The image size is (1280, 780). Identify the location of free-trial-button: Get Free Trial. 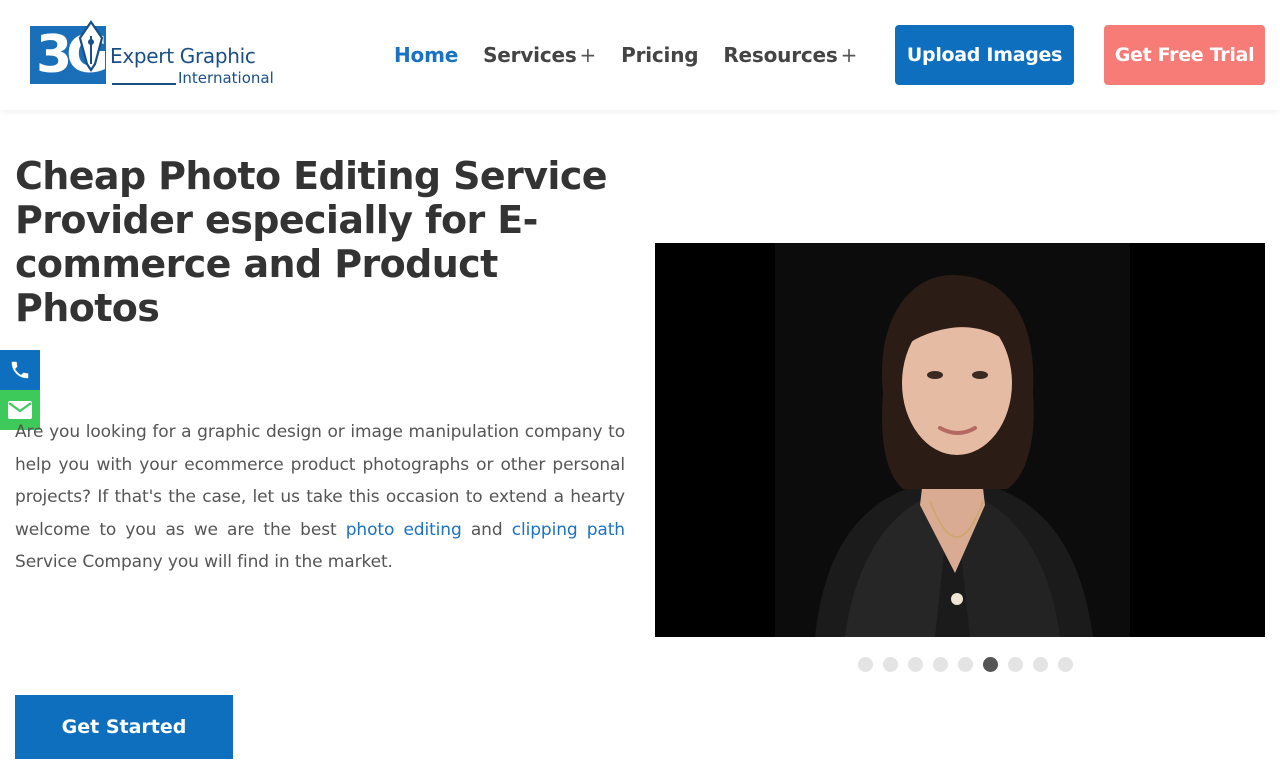
(1184, 55).